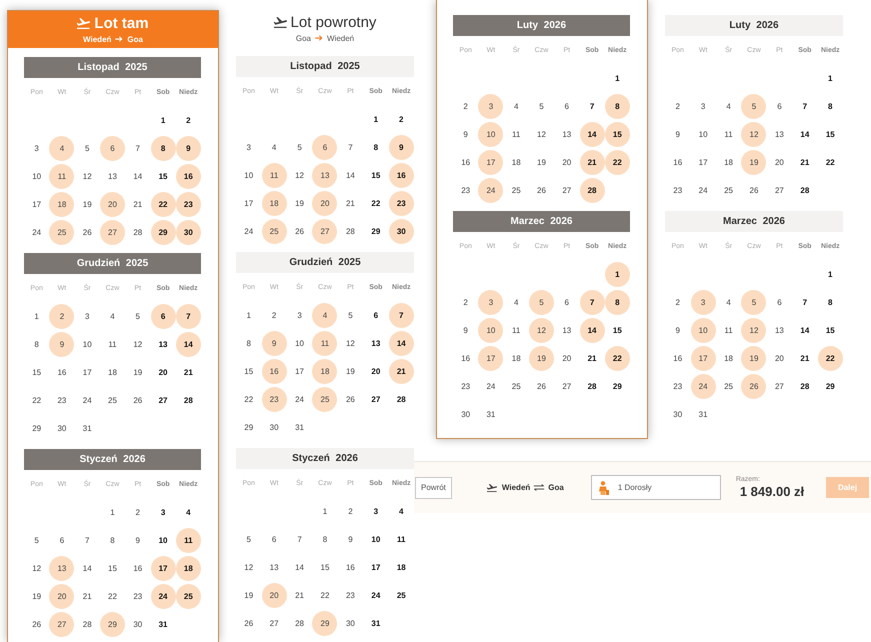 The image size is (871, 642). I want to click on back-button: Powrót, so click(433, 487).